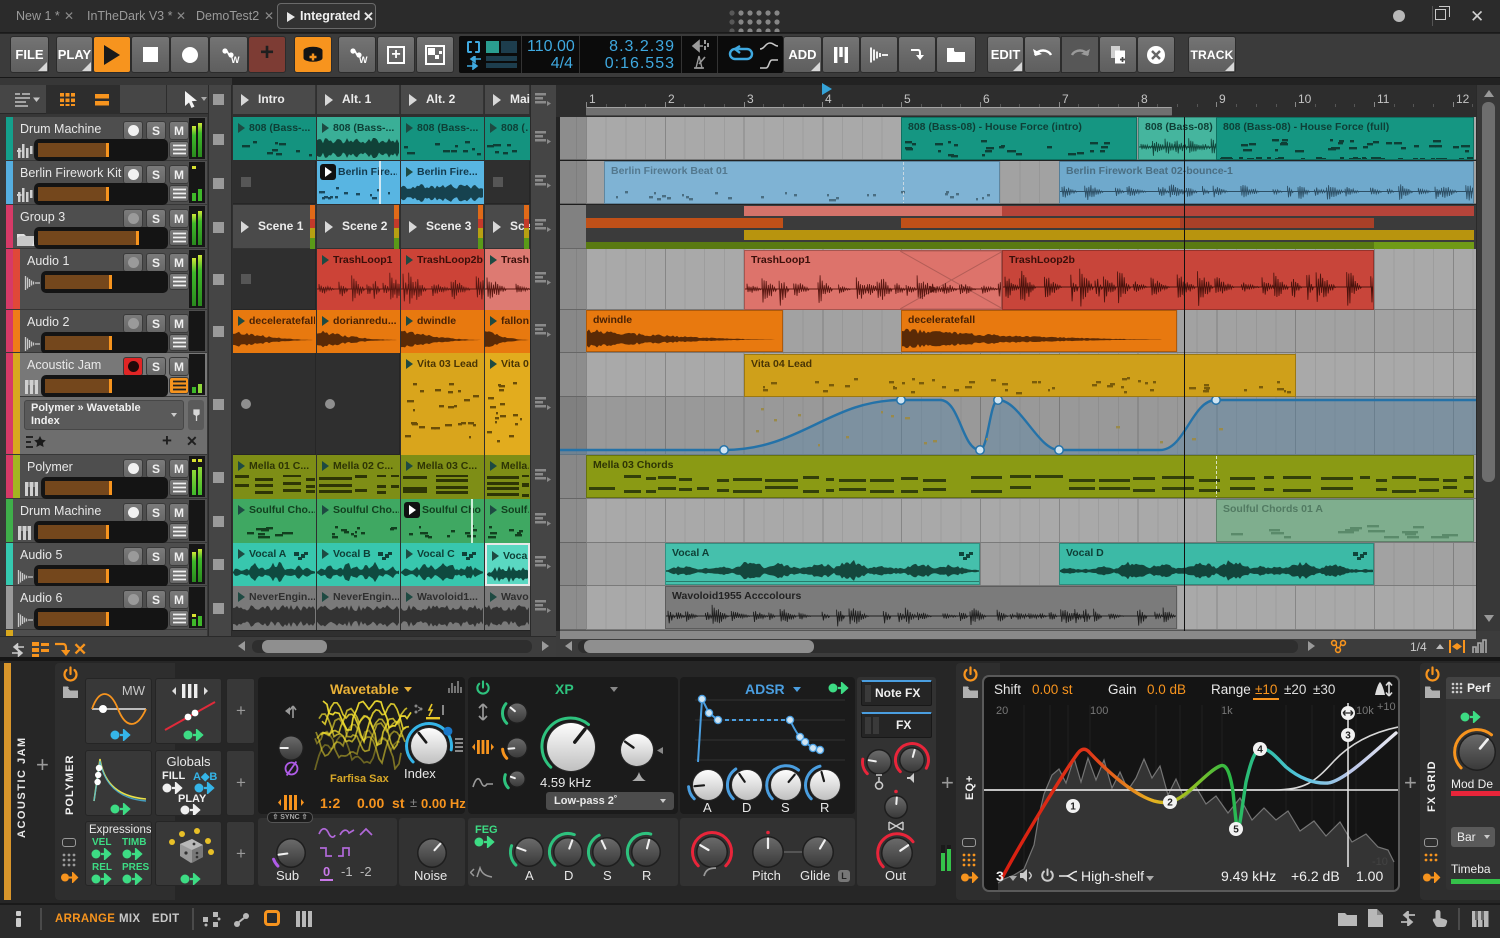  What do you see at coordinates (1348, 736) in the screenshot?
I see `svg-text: 3` at bounding box center [1348, 736].